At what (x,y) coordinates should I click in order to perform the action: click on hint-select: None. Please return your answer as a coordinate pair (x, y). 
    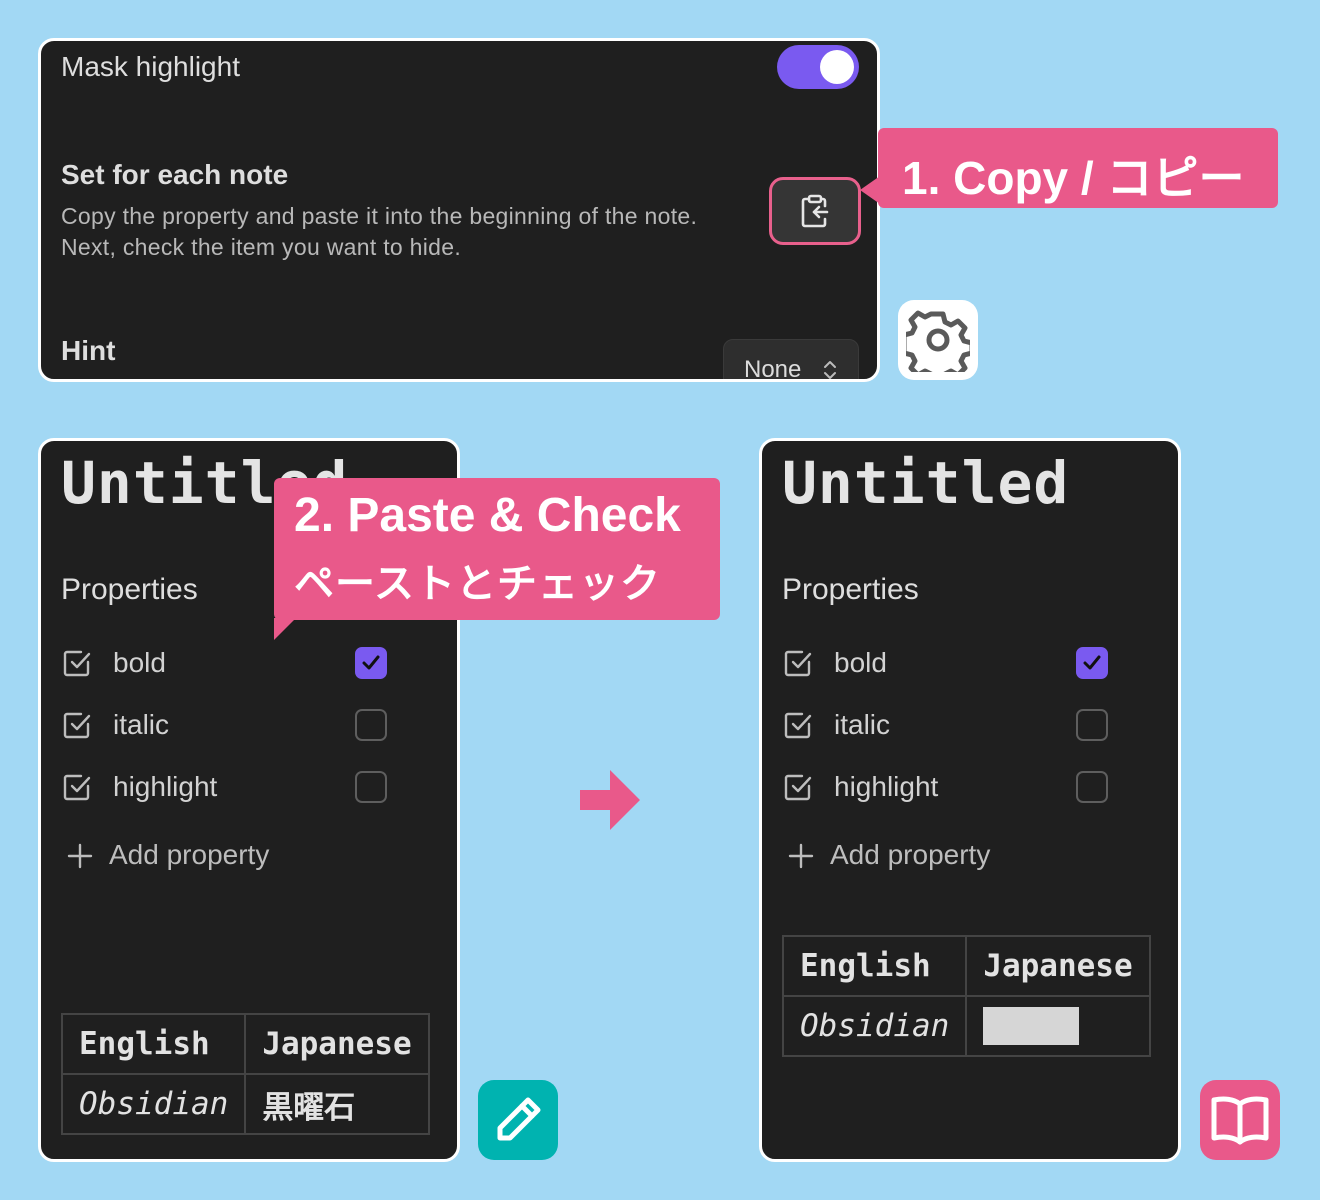
    Looking at the image, I should click on (791, 360).